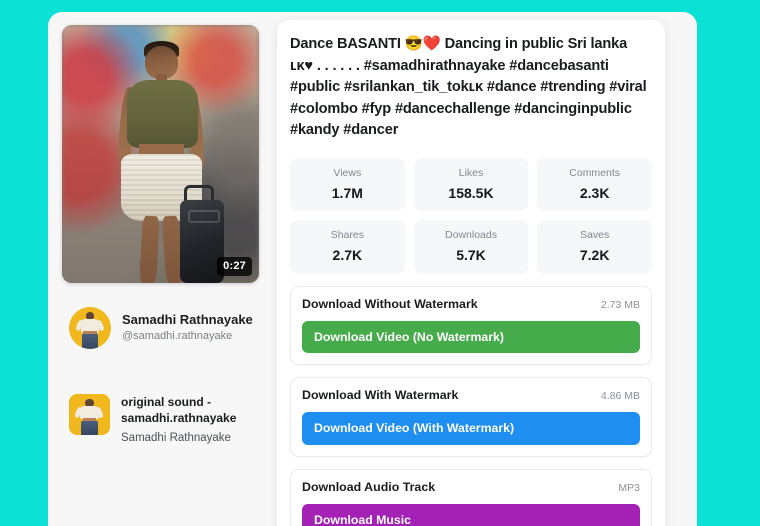  I want to click on avatar-image, so click(90, 328).